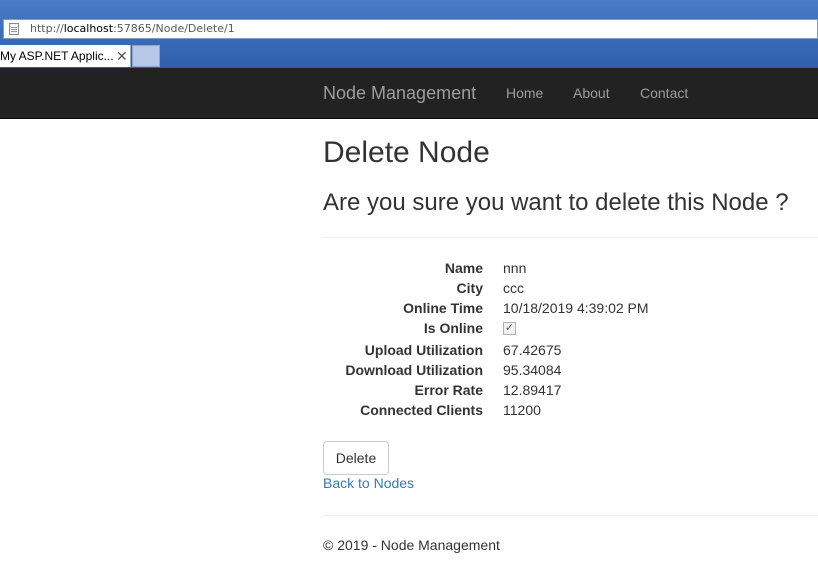  What do you see at coordinates (570, 390) in the screenshot?
I see `detail-row-error-rate: Error Rate 12.89417` at bounding box center [570, 390].